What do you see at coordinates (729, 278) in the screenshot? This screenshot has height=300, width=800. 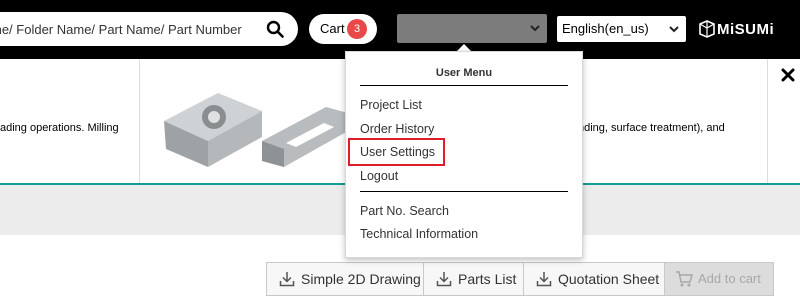 I see `add-to-cart-label: Add to cart` at bounding box center [729, 278].